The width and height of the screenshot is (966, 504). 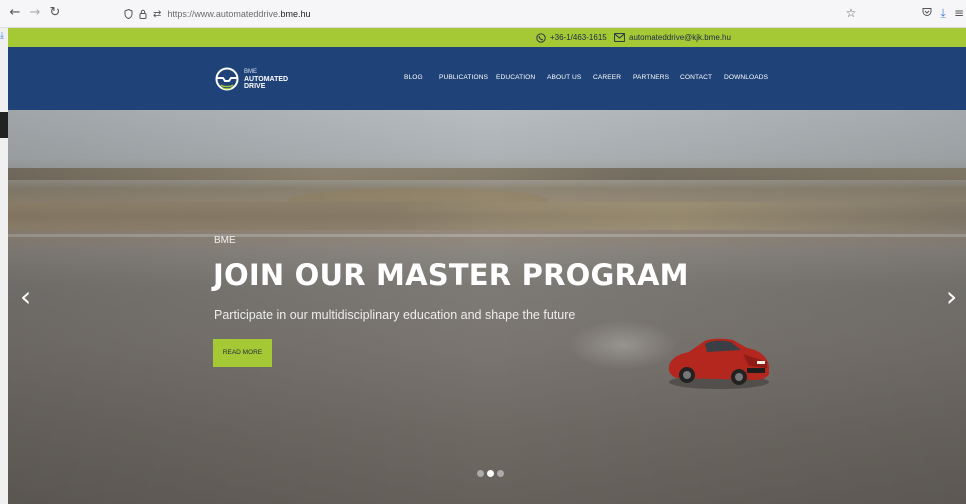 I want to click on nav-contact: CONTACT, so click(x=696, y=77).